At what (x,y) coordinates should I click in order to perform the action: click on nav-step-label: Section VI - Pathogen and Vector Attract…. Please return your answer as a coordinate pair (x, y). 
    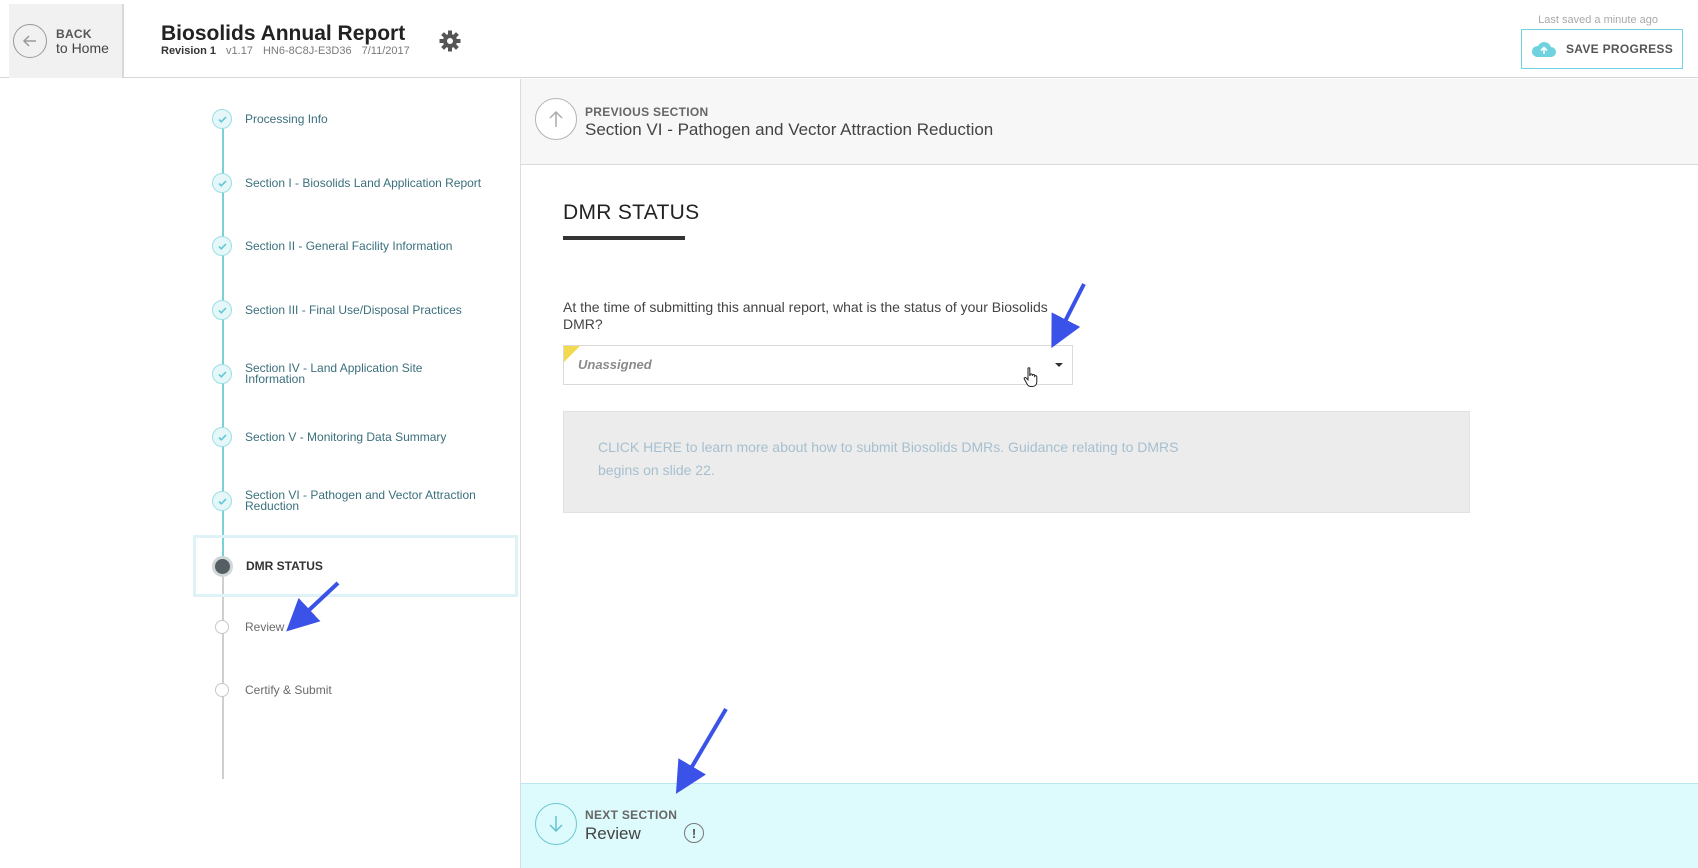
    Looking at the image, I should click on (360, 500).